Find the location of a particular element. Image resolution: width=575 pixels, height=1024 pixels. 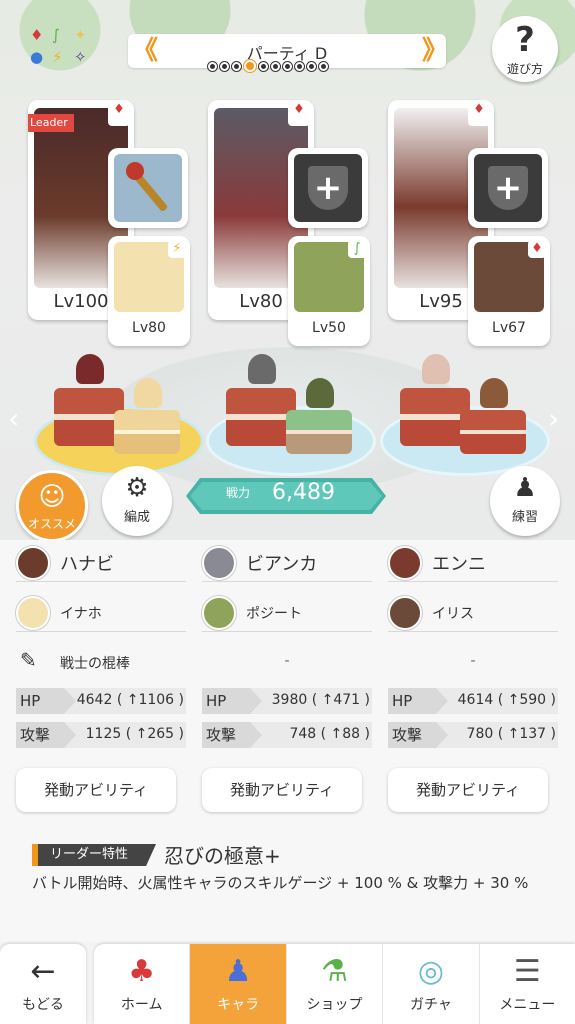

back-button: ← もどる is located at coordinates (43, 984).